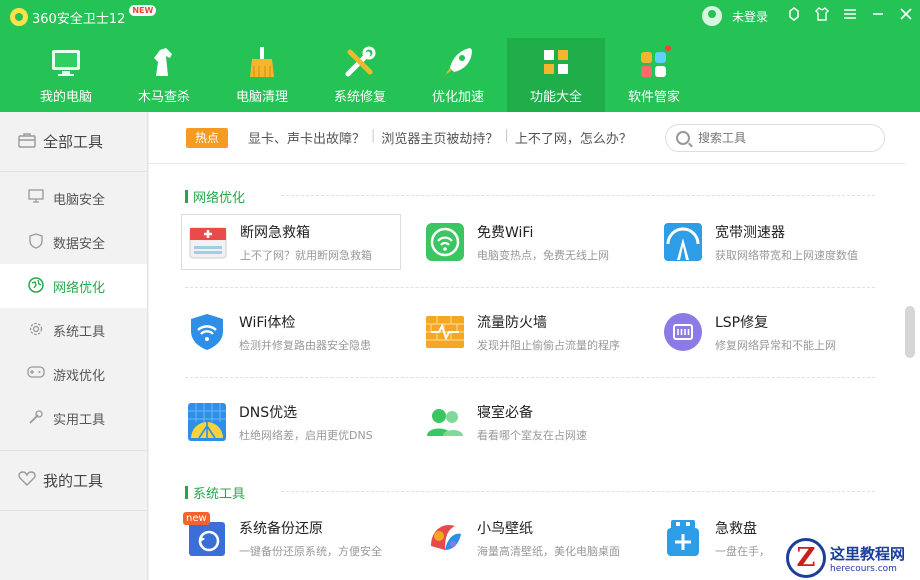 The width and height of the screenshot is (920, 580). What do you see at coordinates (822, 16) in the screenshot?
I see `shirt-icon` at bounding box center [822, 16].